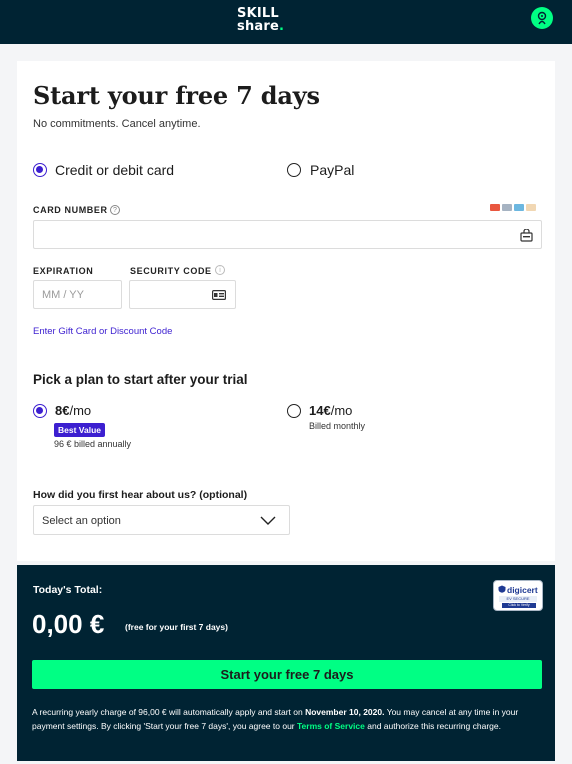  Describe the element at coordinates (332, 170) in the screenshot. I see `paypal-option-label: PayPal` at that location.